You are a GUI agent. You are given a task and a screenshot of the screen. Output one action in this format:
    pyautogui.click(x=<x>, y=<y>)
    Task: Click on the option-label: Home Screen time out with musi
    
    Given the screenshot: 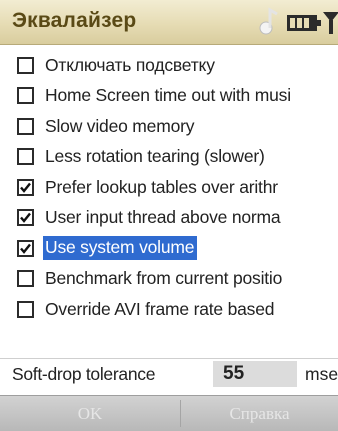 What is the action you would take?
    pyautogui.click(x=168, y=95)
    